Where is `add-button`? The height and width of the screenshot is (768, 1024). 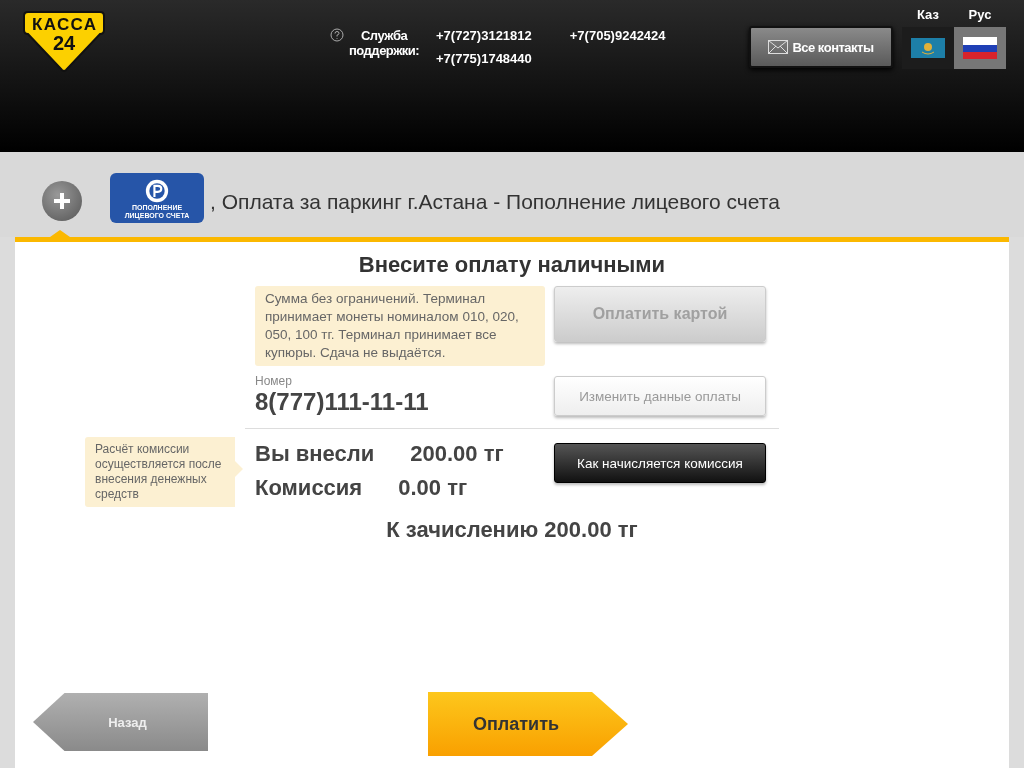 add-button is located at coordinates (62, 200).